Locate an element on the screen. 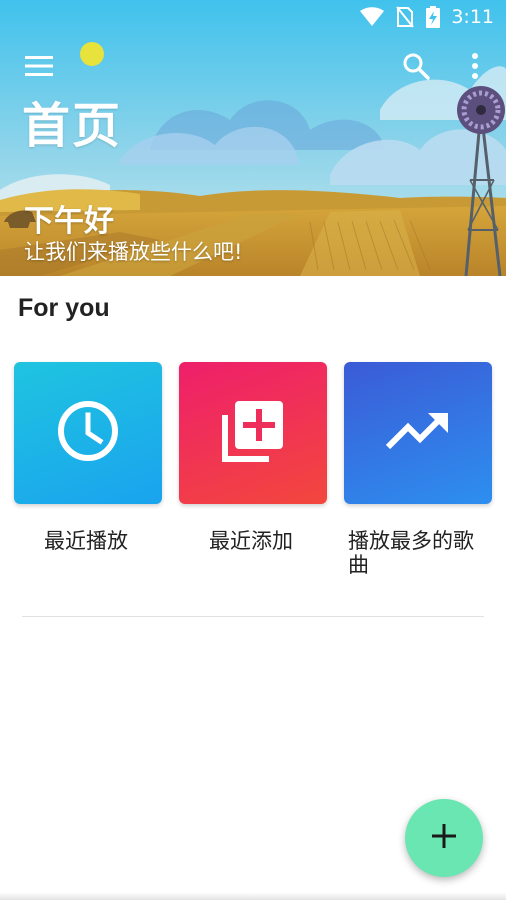 The height and width of the screenshot is (900, 506). card-label-recently-added: 最近添加 is located at coordinates (251, 541).